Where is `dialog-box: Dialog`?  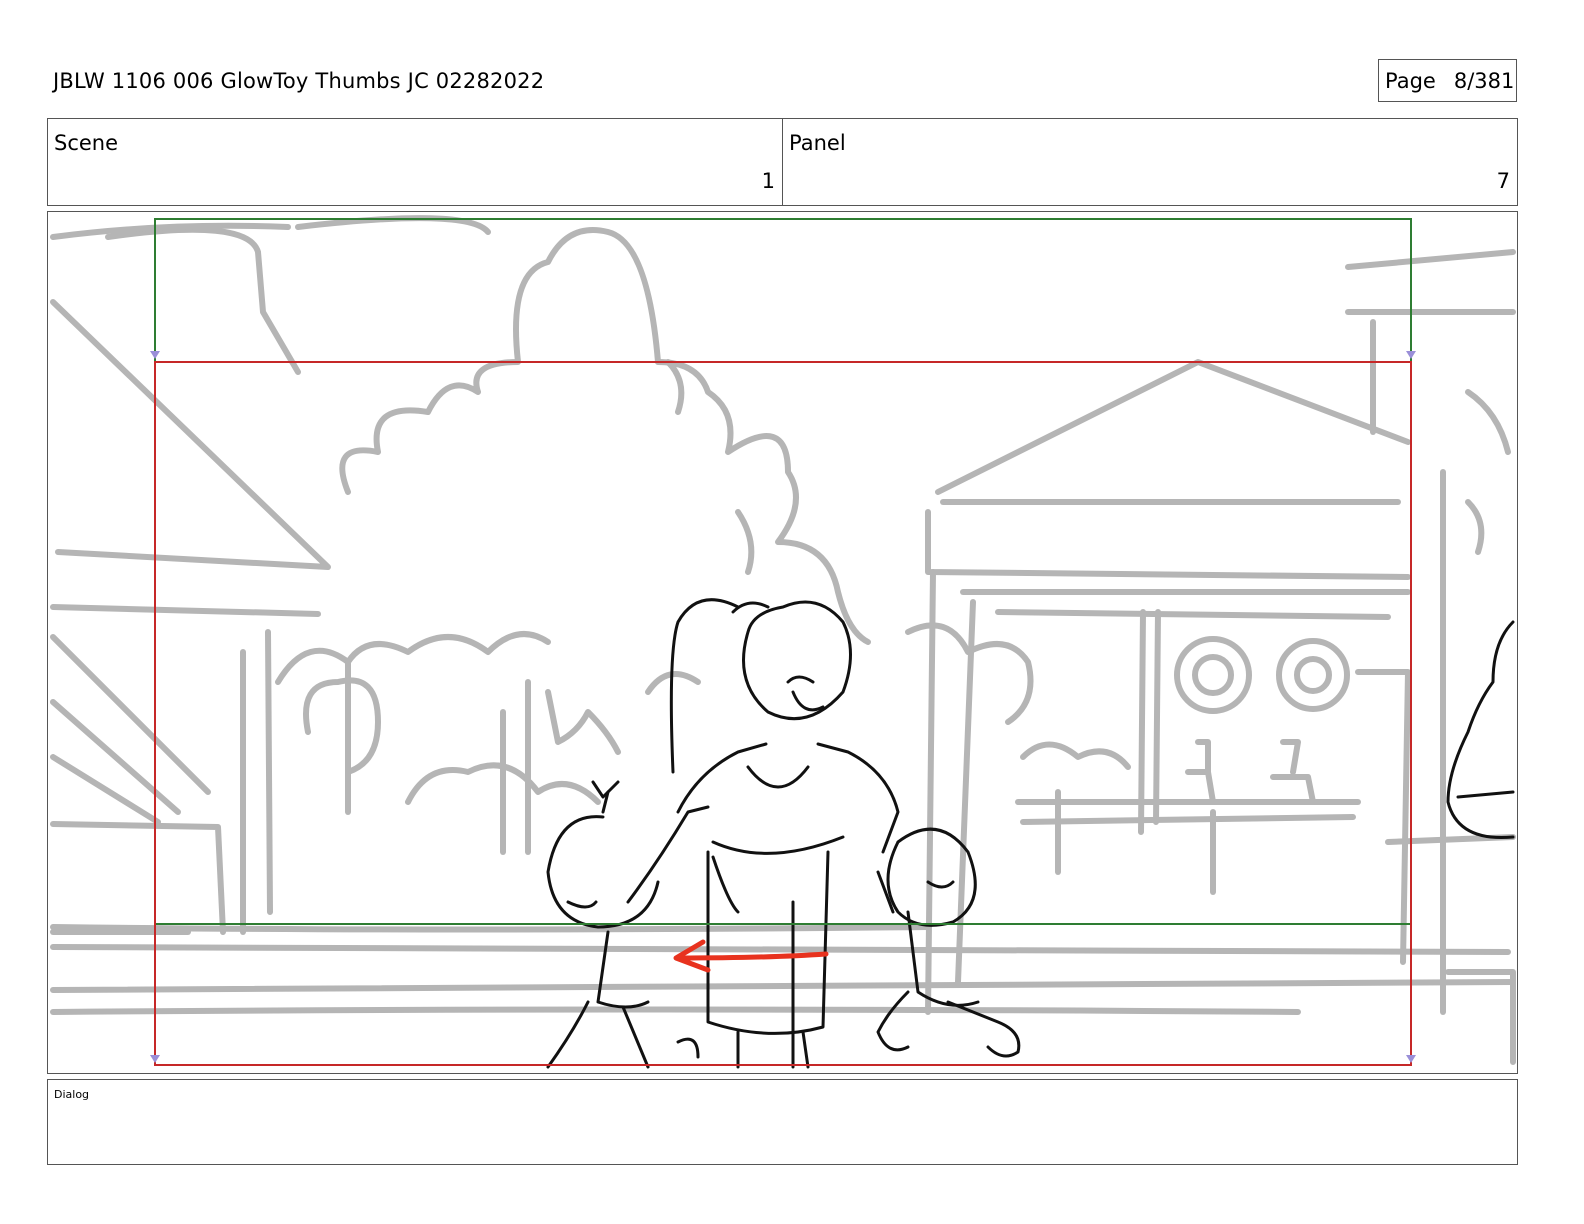 dialog-box: Dialog is located at coordinates (782, 1122).